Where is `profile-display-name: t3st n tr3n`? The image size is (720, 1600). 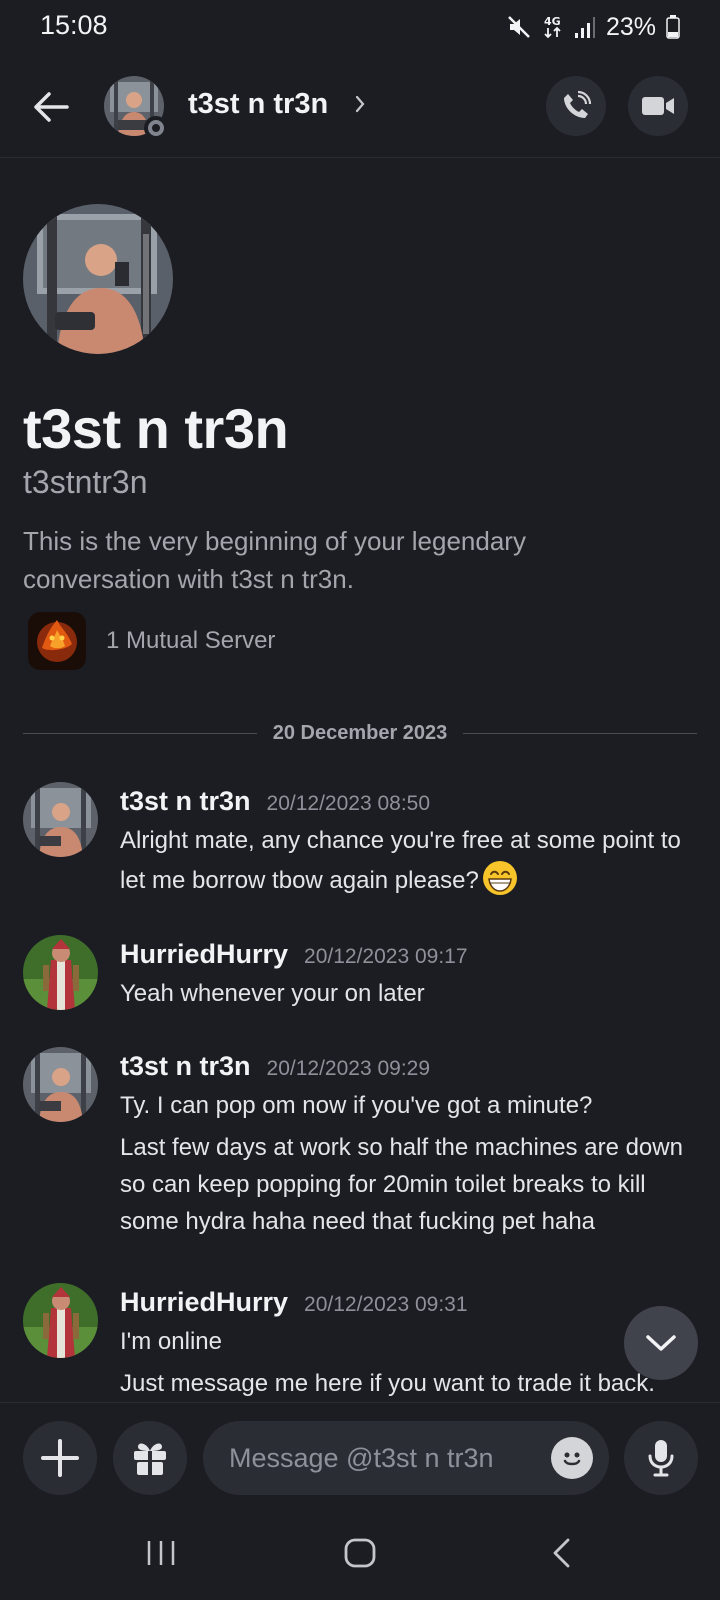
profile-display-name: t3st n tr3n is located at coordinates (156, 428).